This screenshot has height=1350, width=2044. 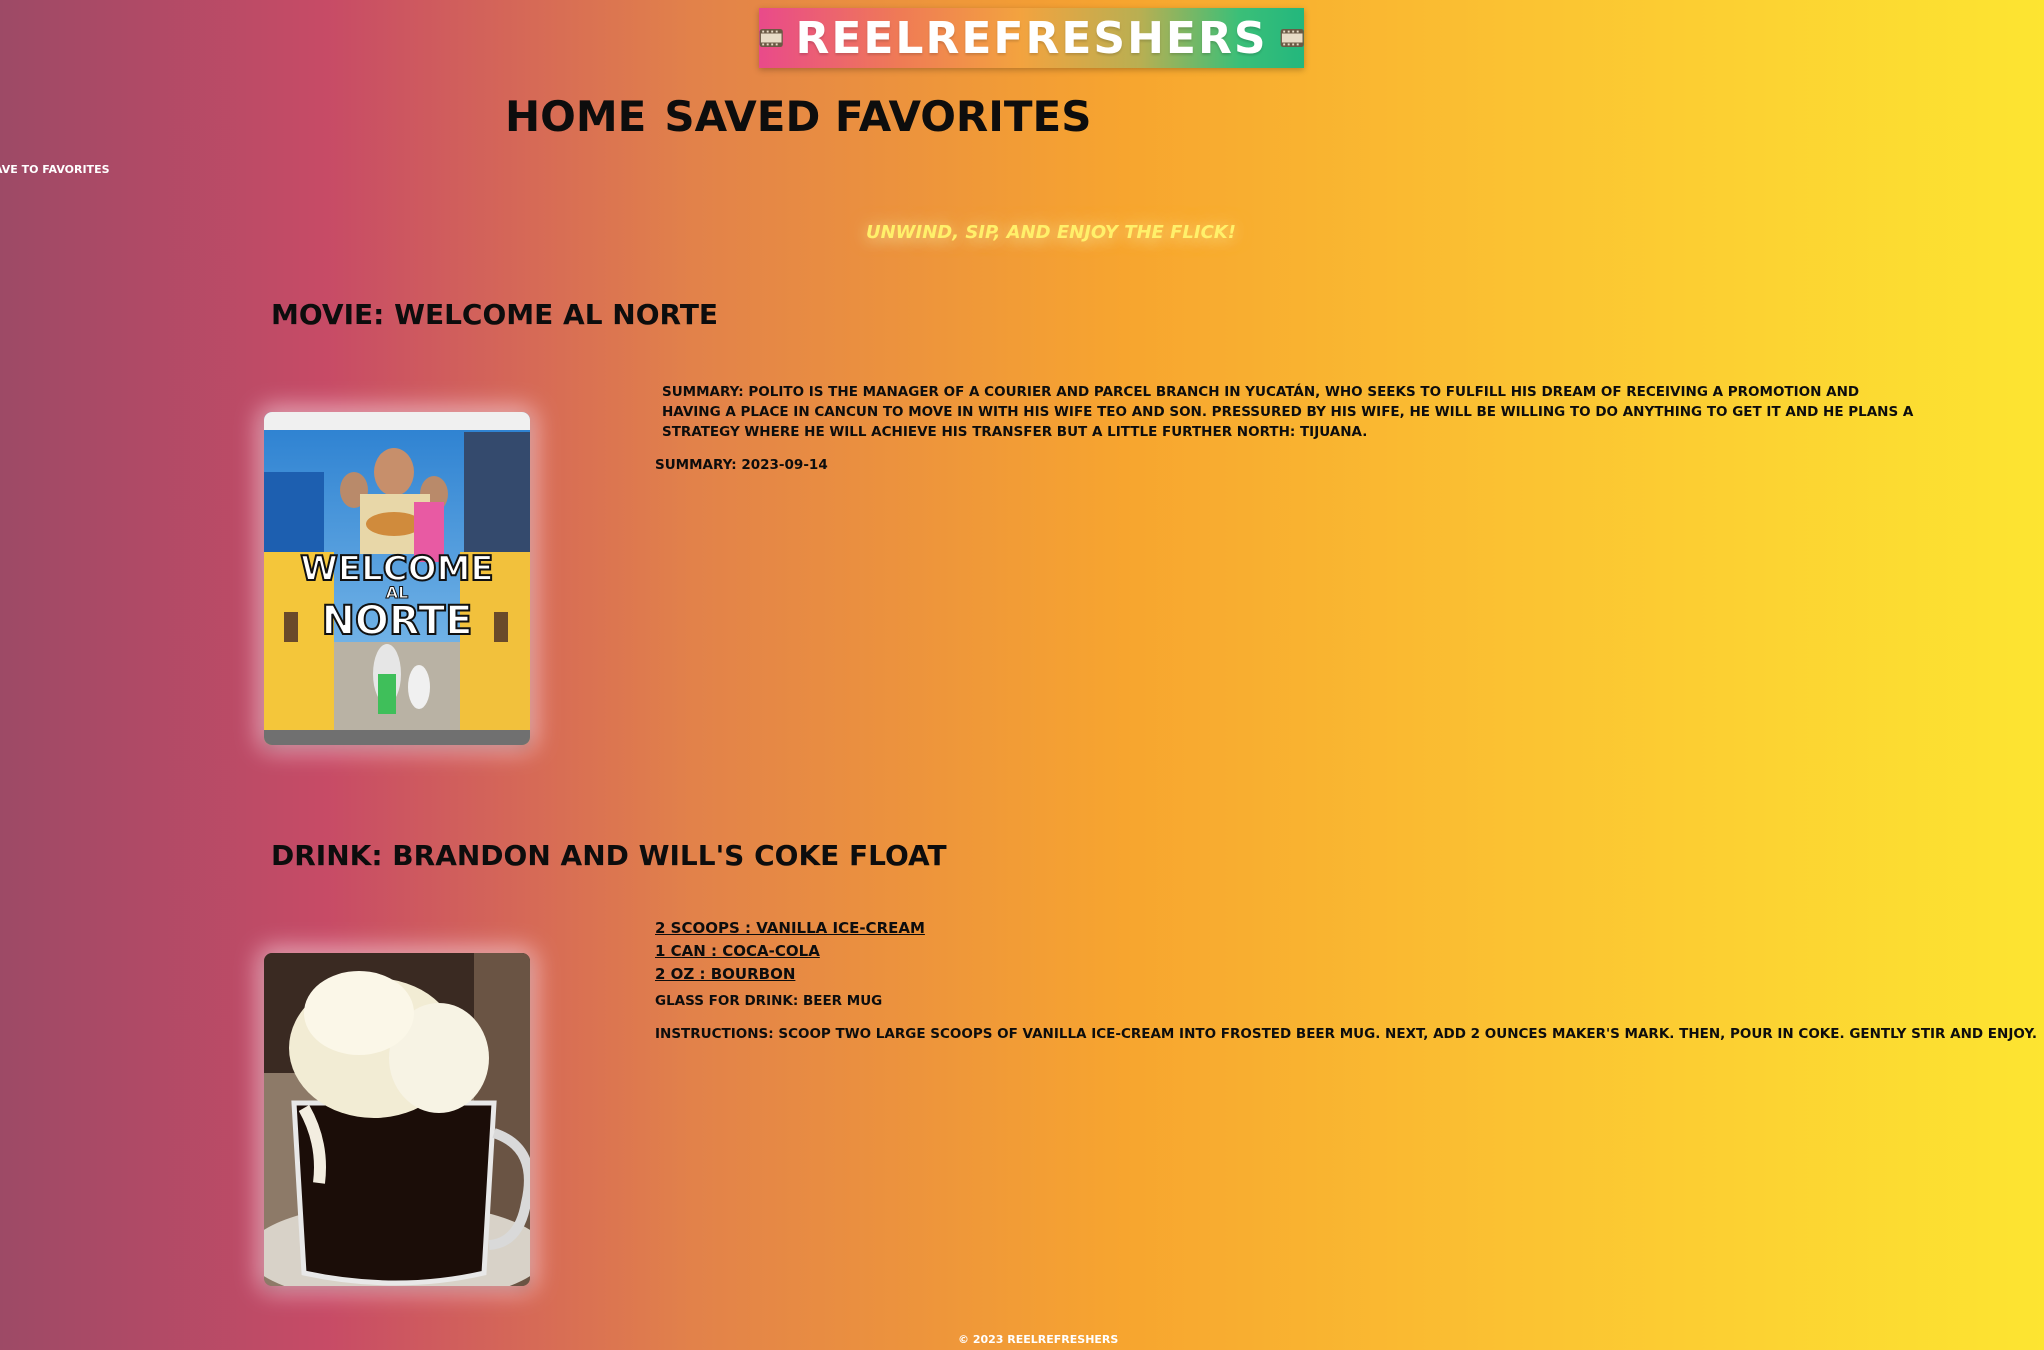 I want to click on poster-title-line3: NORTE, so click(x=396, y=621).